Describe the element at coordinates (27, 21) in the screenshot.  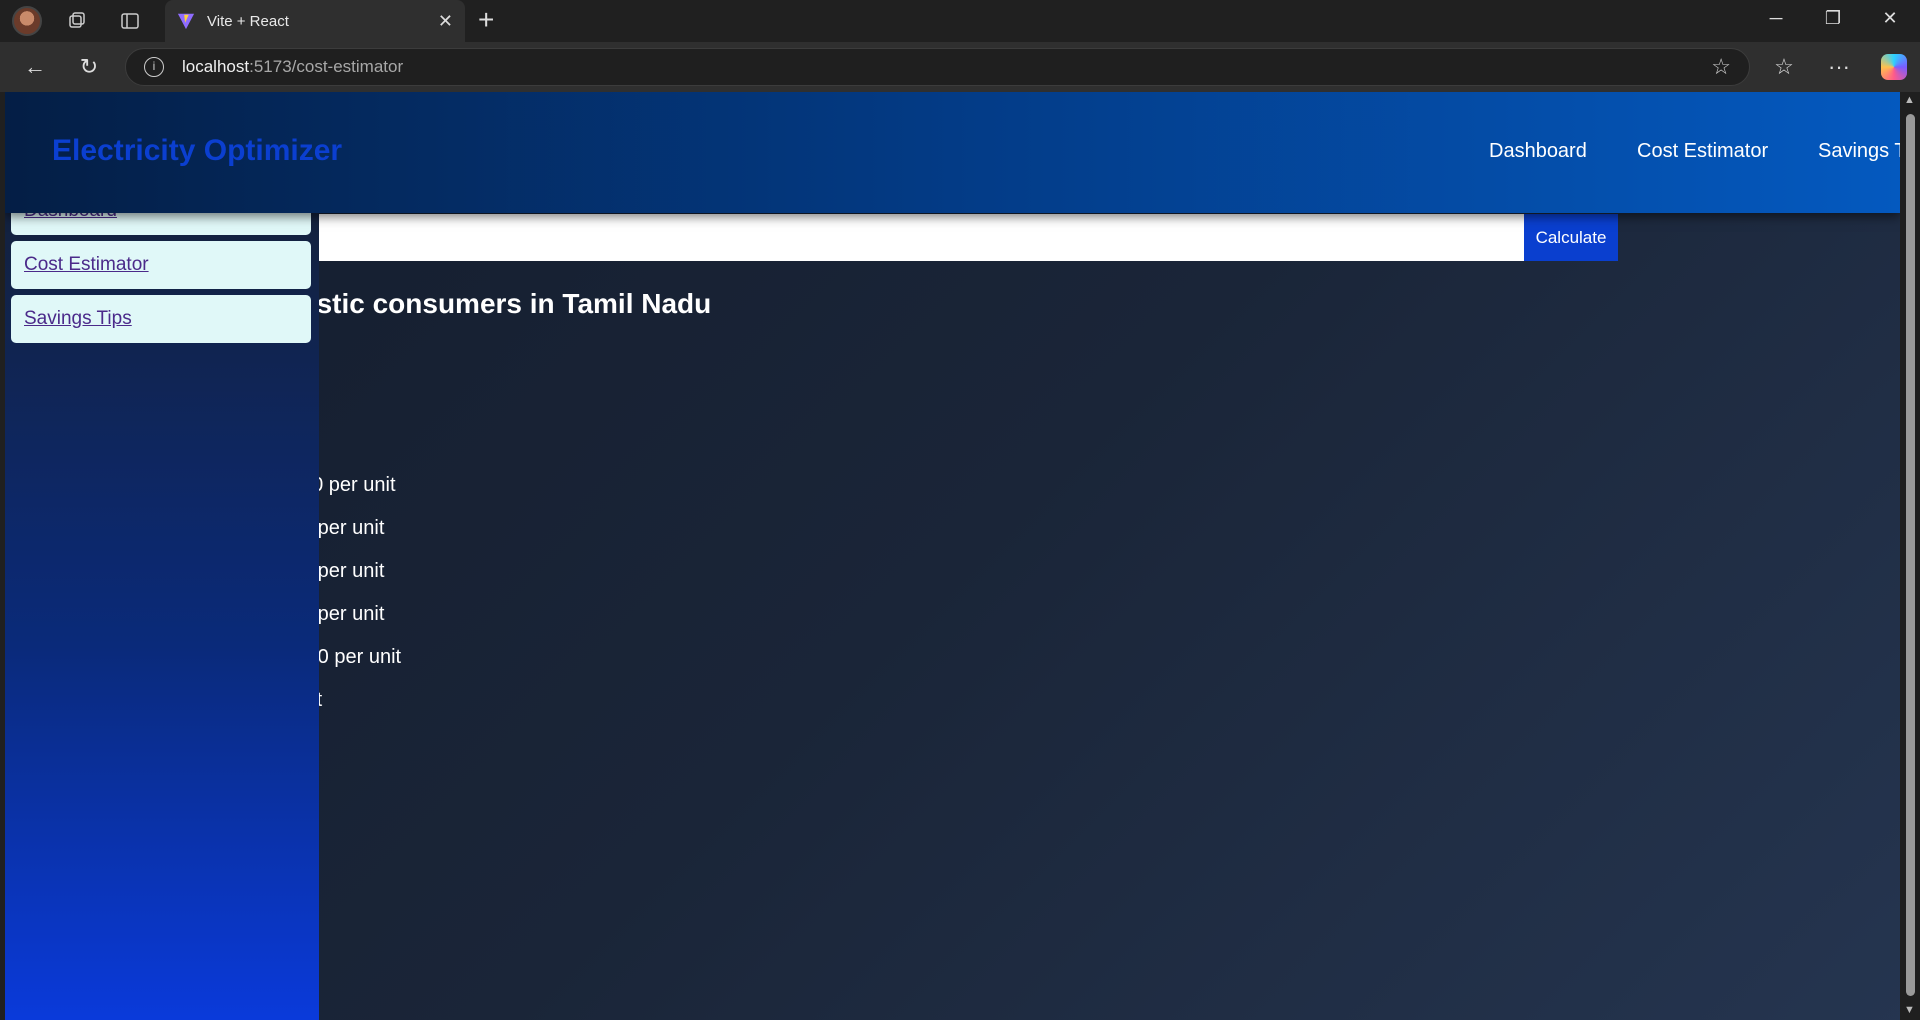
I see `profile-avatar` at that location.